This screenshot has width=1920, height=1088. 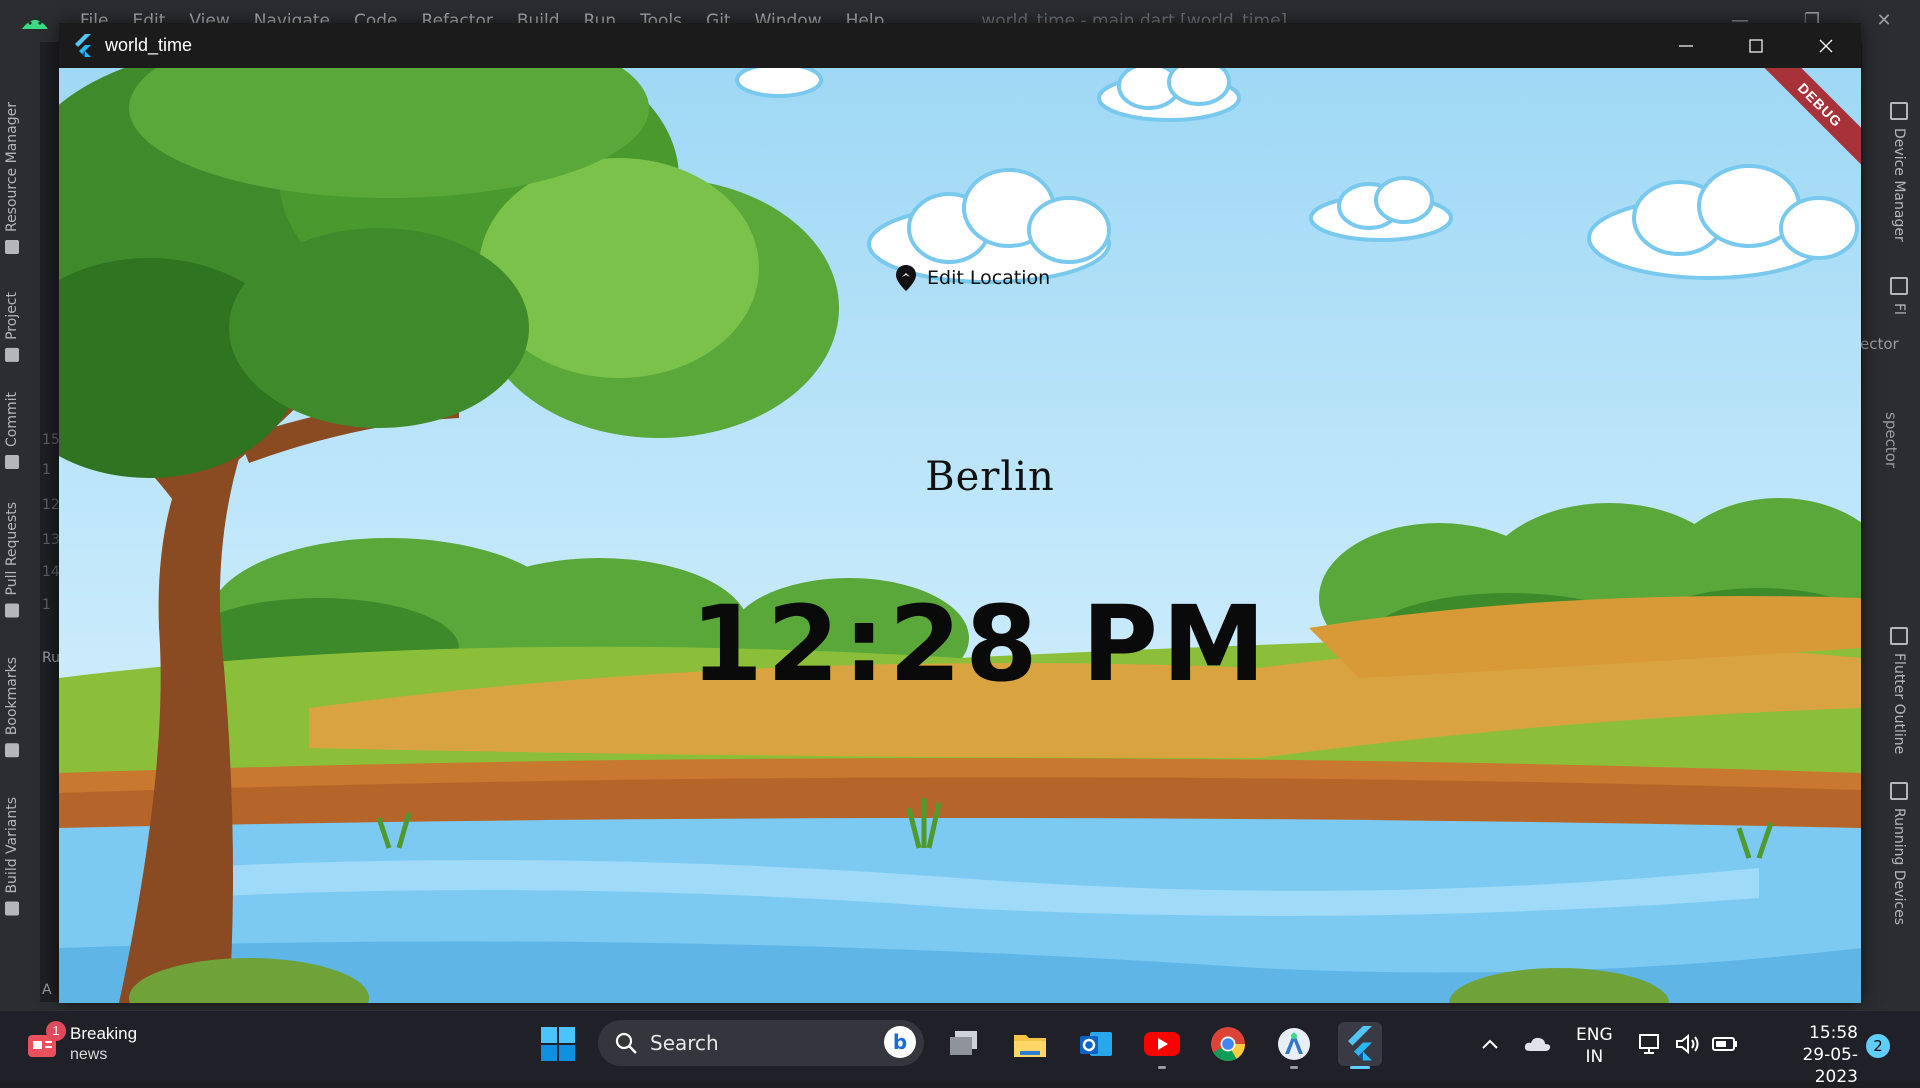 I want to click on taskbar-outlook, so click(x=1096, y=1044).